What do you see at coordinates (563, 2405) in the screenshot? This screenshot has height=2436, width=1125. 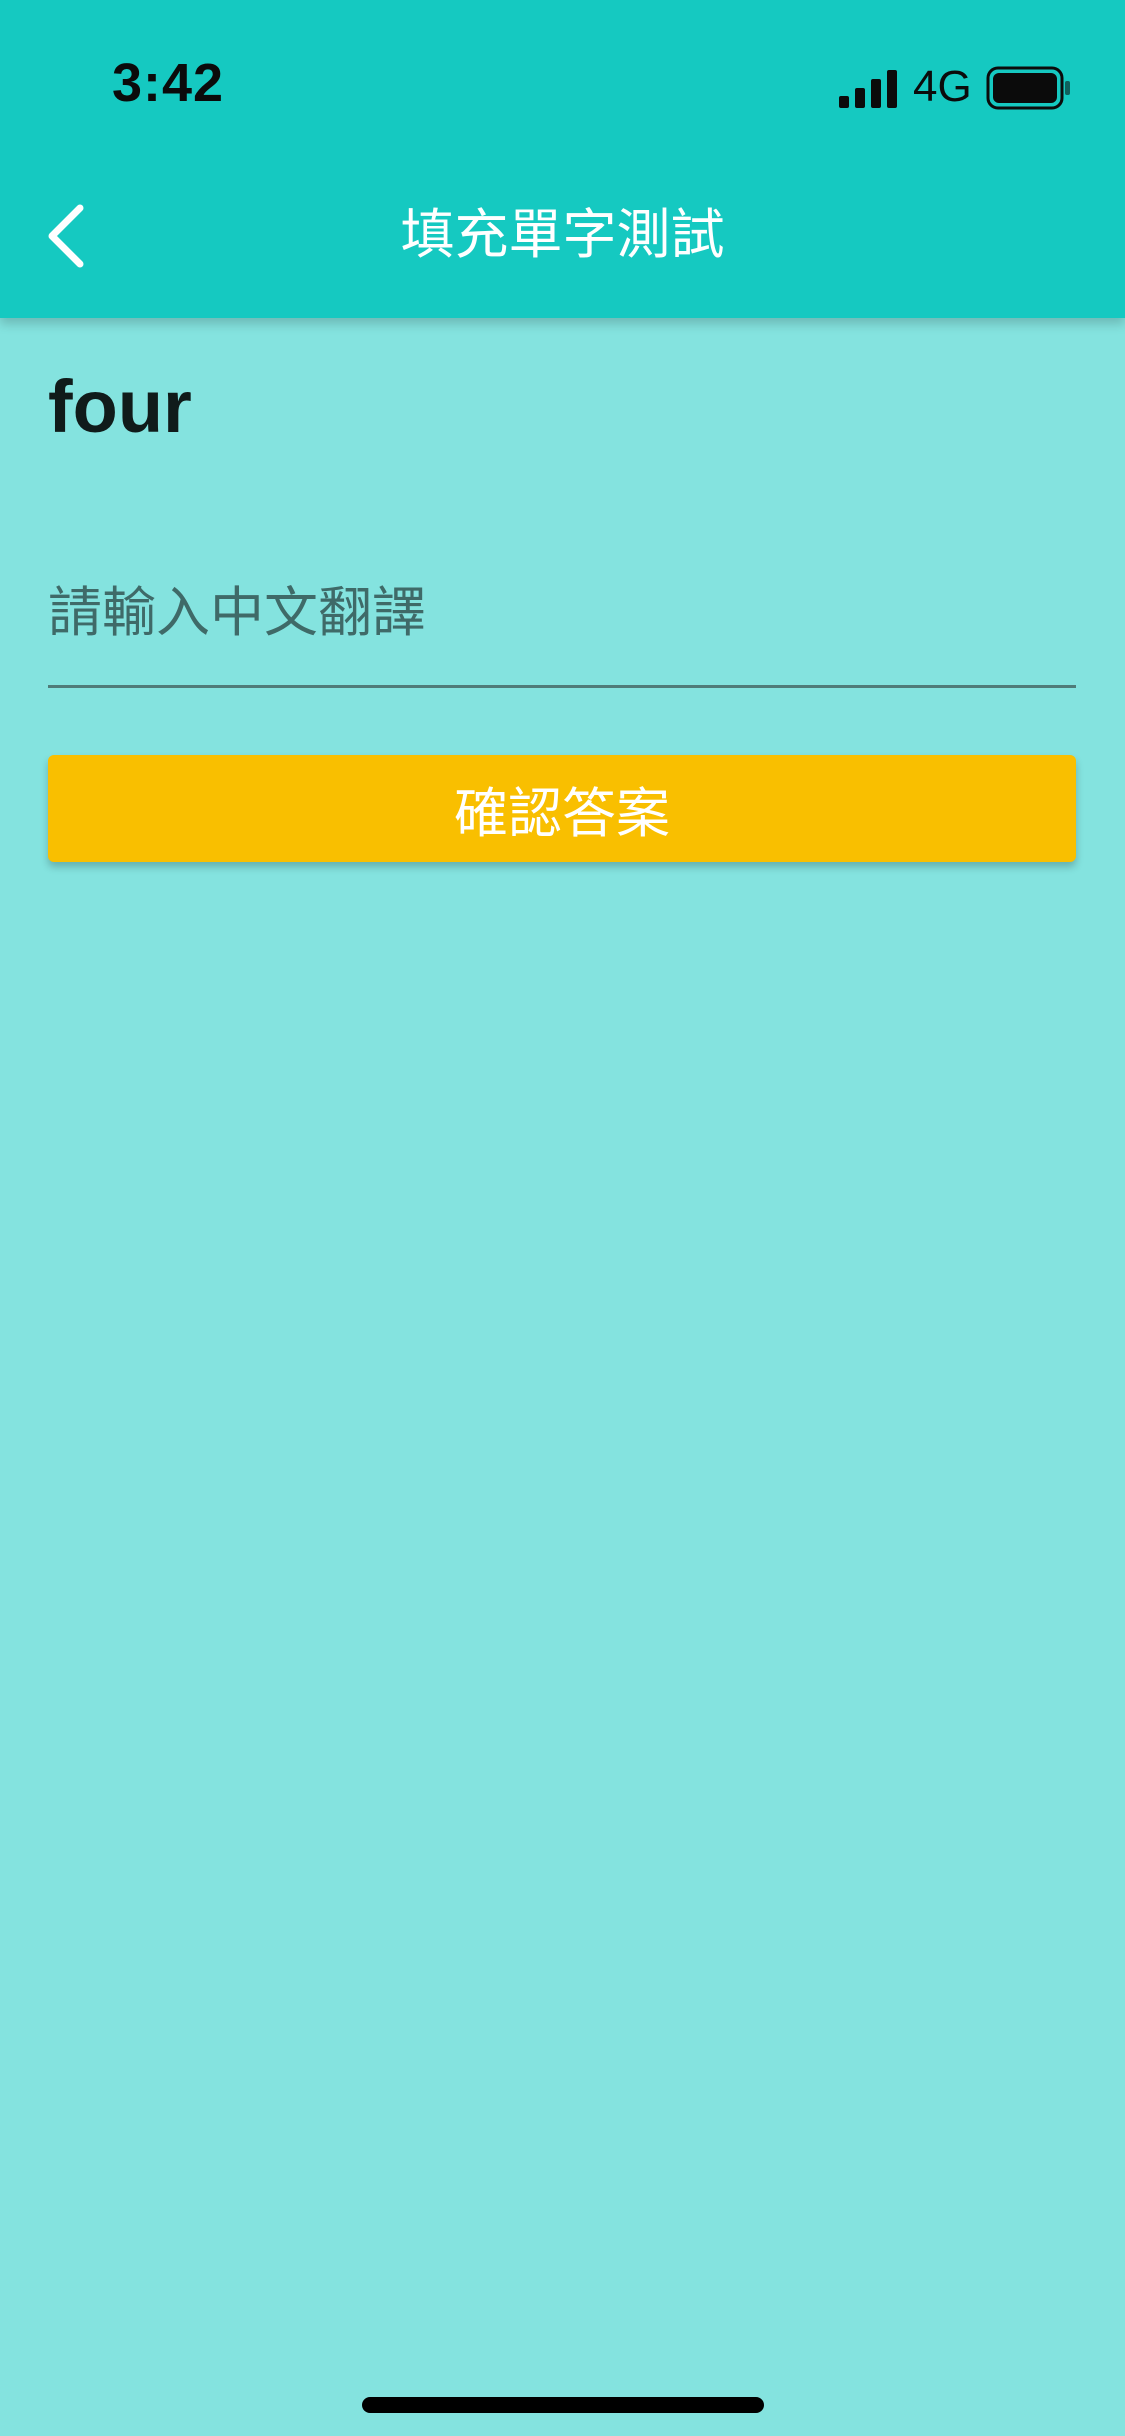 I see `home-indicator` at bounding box center [563, 2405].